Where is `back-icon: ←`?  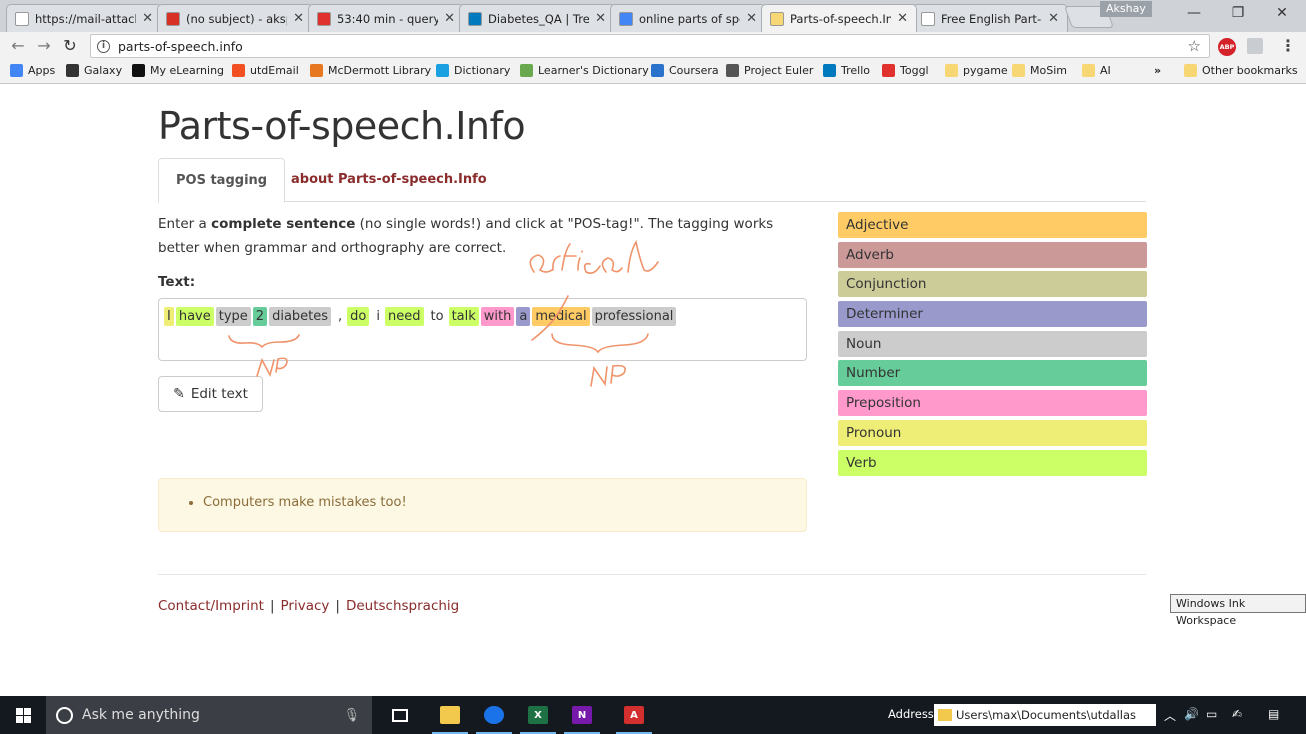 back-icon: ← is located at coordinates (18, 46).